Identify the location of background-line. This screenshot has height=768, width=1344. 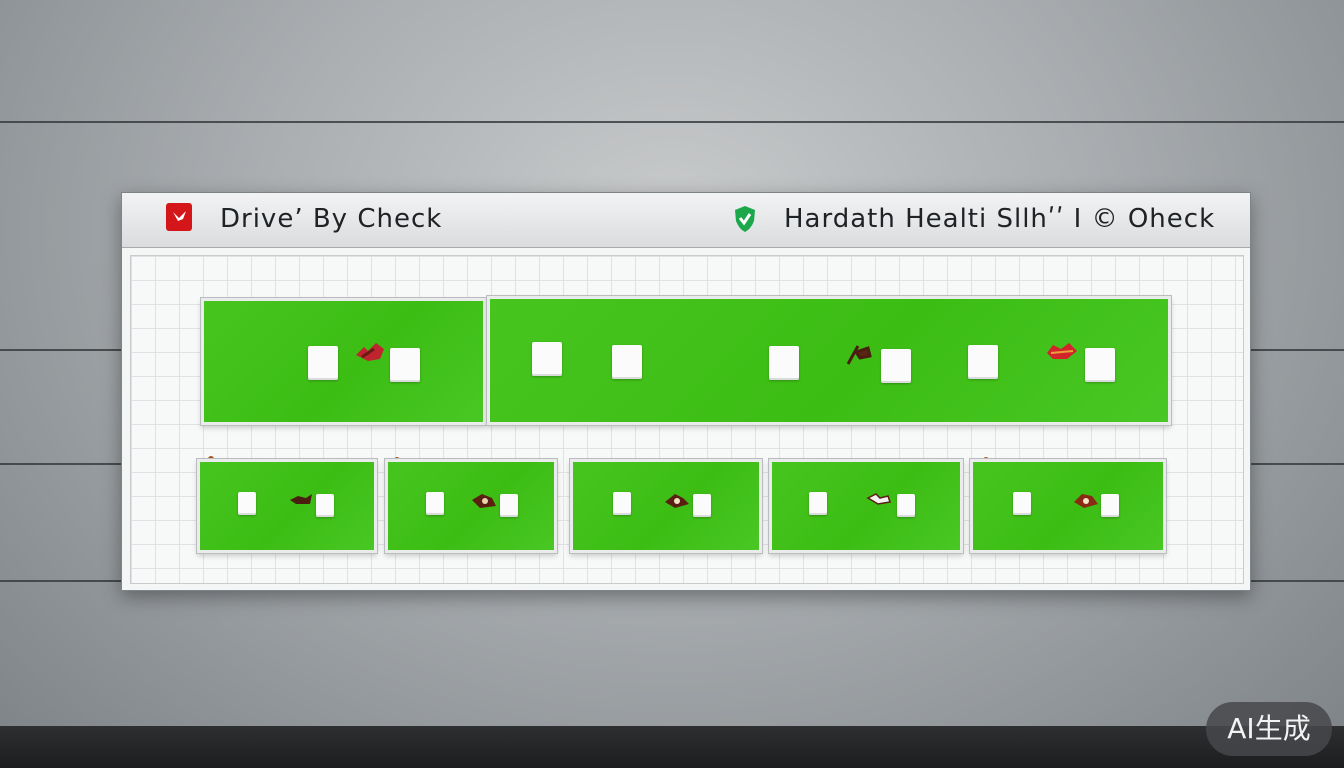
(672, 122).